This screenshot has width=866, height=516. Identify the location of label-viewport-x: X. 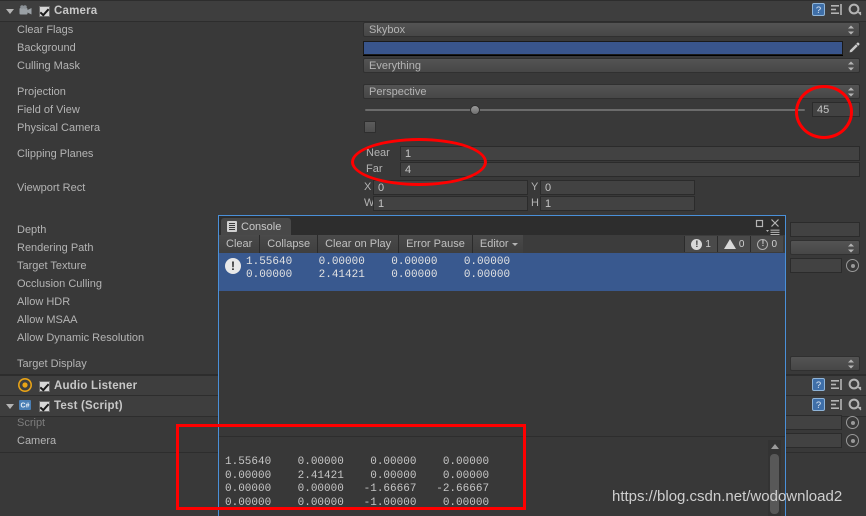
(368, 187).